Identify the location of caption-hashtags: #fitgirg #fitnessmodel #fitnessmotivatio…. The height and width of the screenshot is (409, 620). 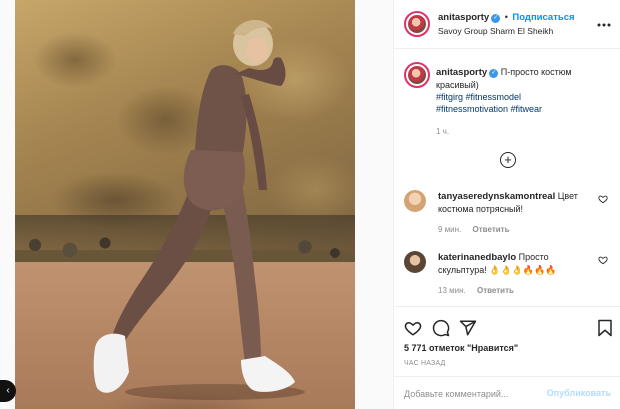
(506, 103).